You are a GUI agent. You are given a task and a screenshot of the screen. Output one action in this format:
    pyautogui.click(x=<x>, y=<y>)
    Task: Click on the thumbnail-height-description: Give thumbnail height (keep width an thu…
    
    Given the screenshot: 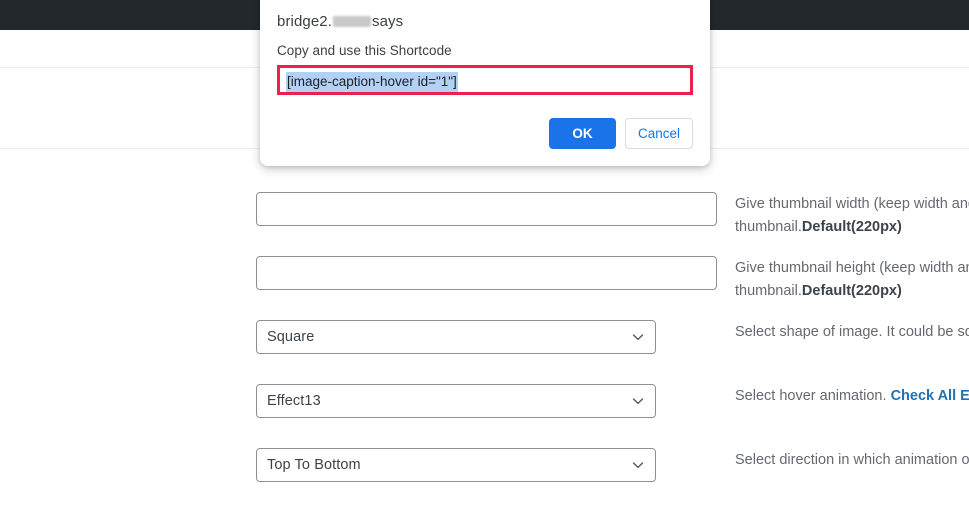 What is the action you would take?
    pyautogui.click(x=852, y=280)
    